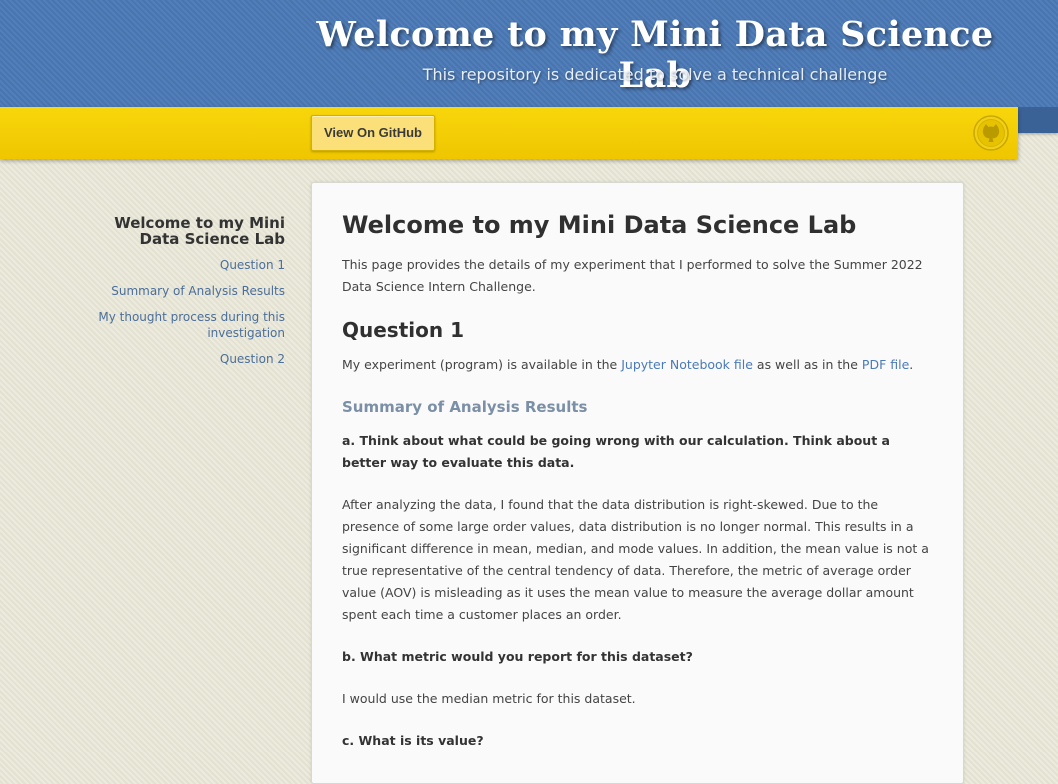 This screenshot has height=784, width=1058. What do you see at coordinates (599, 225) in the screenshot?
I see `page-title: Welcome to my Mini Data Science Lab` at bounding box center [599, 225].